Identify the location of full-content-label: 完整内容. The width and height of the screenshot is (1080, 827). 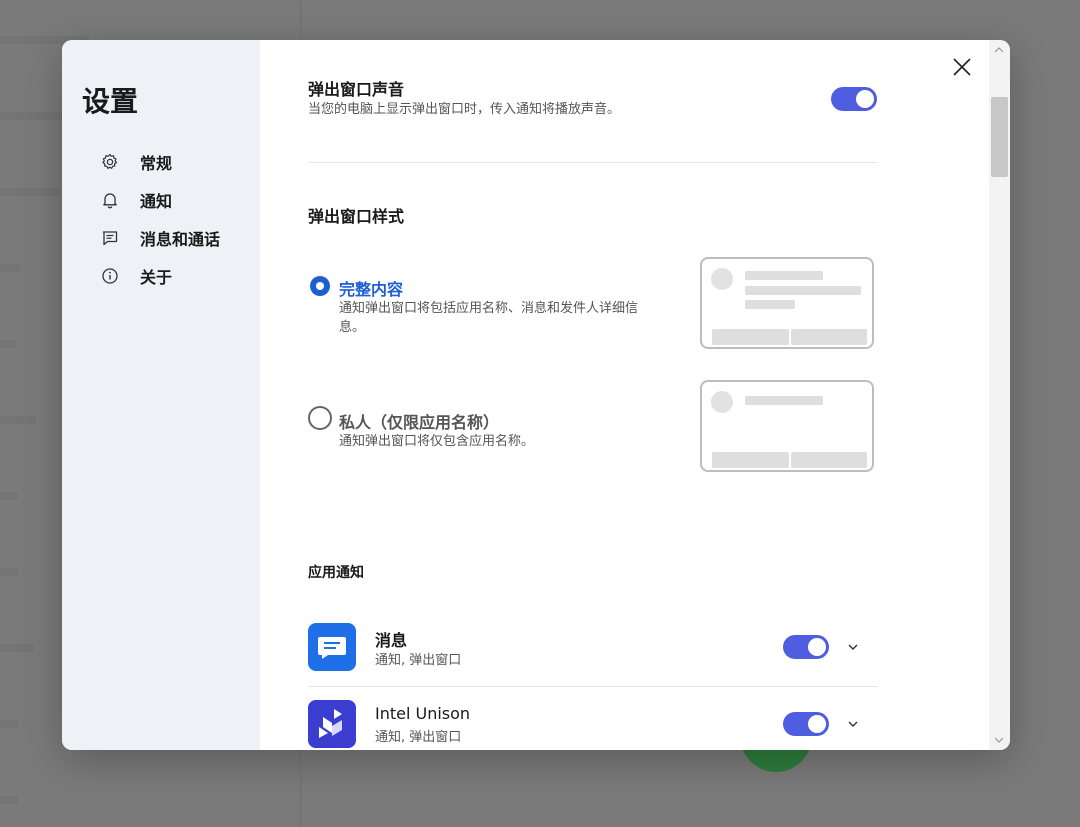
(371, 288).